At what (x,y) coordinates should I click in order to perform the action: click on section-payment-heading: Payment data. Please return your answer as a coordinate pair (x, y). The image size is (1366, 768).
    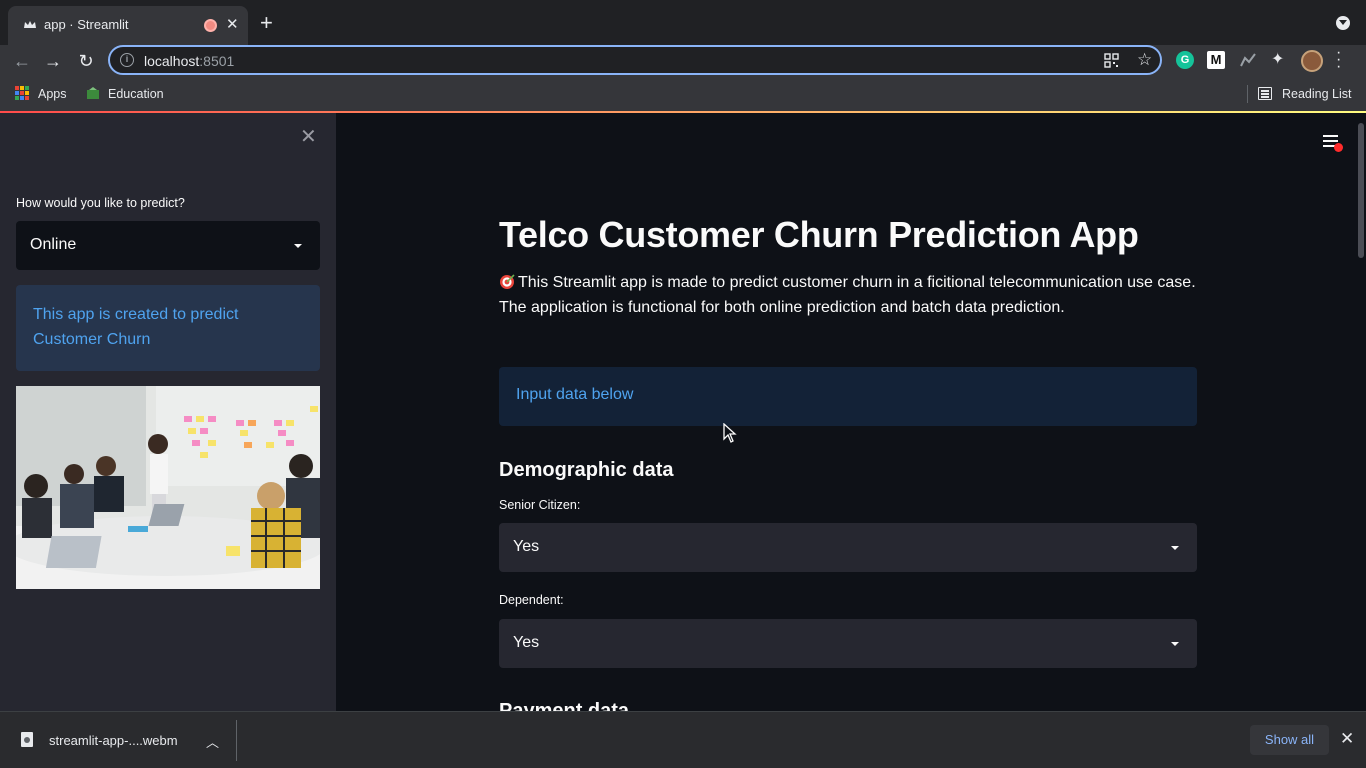
    Looking at the image, I should click on (564, 705).